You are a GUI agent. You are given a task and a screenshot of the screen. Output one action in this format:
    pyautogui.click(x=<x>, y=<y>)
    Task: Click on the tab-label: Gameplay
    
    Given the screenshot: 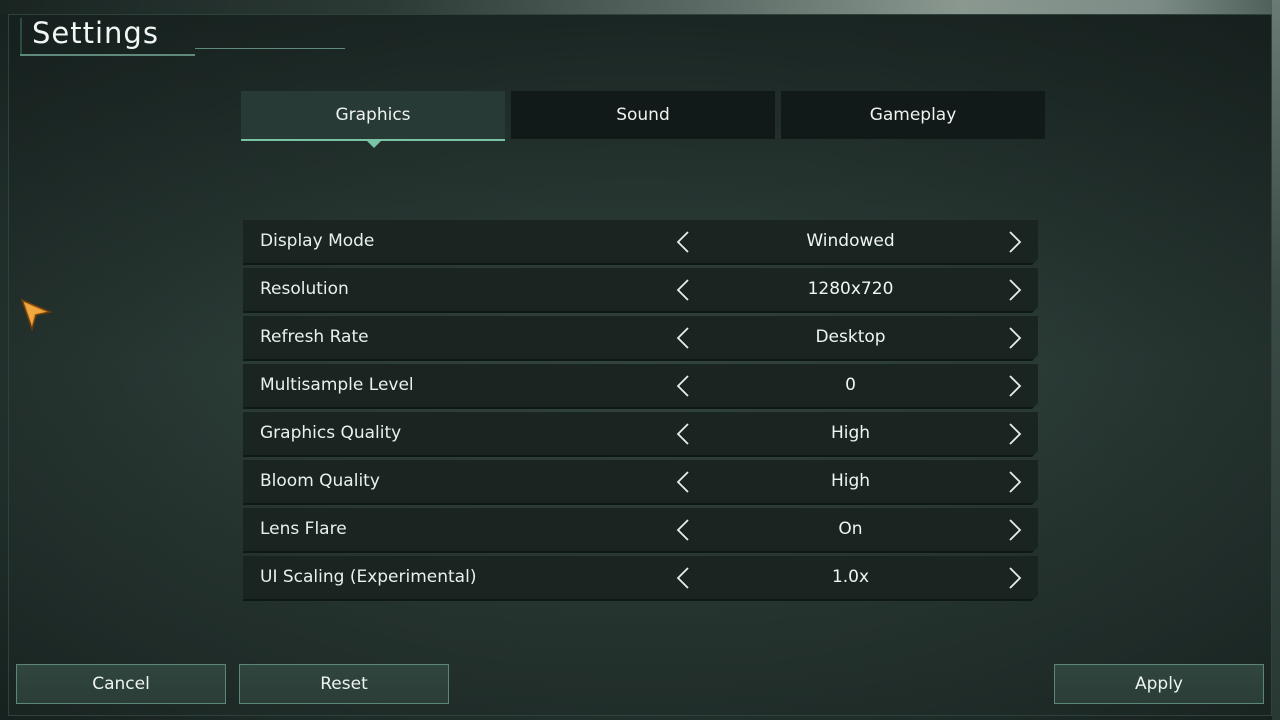 What is the action you would take?
    pyautogui.click(x=913, y=115)
    